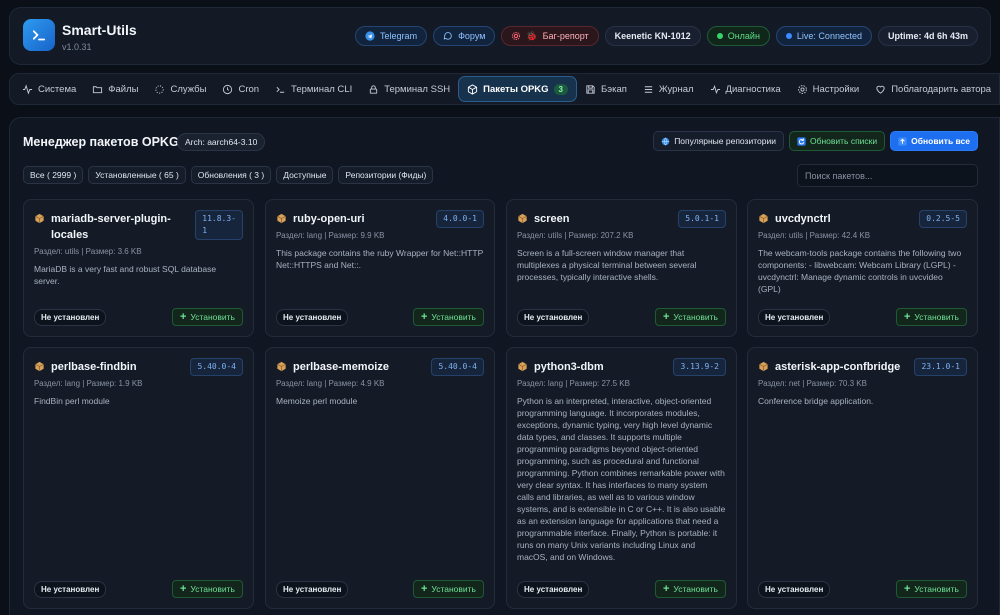 Image resolution: width=1000 pixels, height=615 pixels. What do you see at coordinates (305, 175) in the screenshot?
I see `filter-available: Доступные` at bounding box center [305, 175].